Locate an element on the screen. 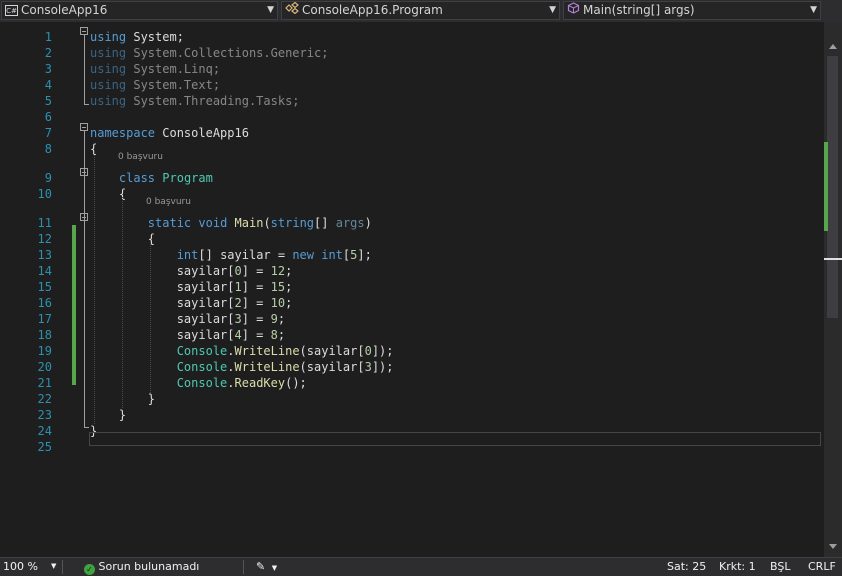 The width and height of the screenshot is (842, 576). issues-indicator: ✓ Sorun bulunamadı is located at coordinates (141, 567).